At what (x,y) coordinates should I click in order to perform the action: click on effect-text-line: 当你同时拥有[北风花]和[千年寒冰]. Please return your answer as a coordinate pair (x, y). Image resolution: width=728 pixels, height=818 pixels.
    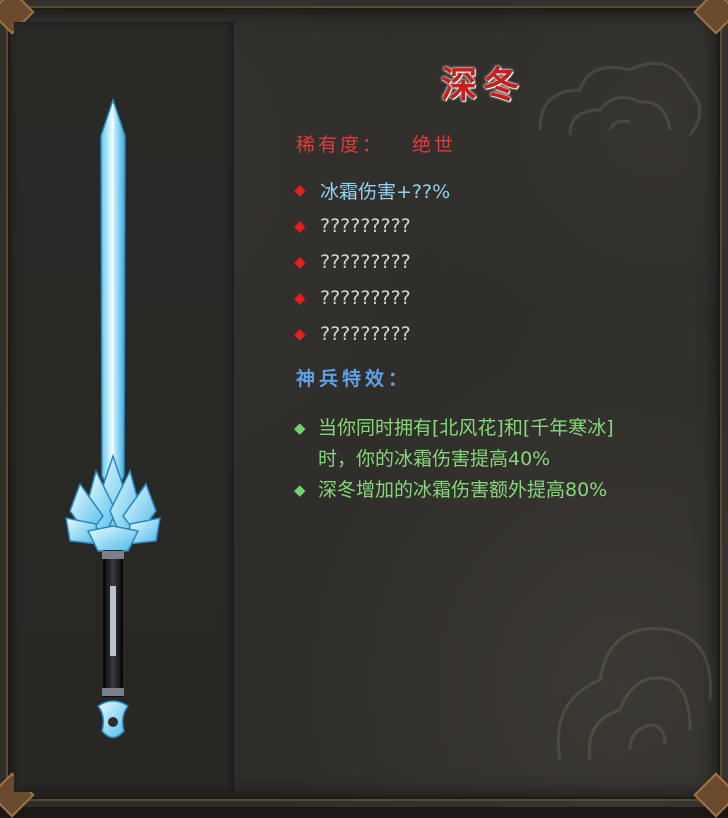
    Looking at the image, I should click on (466, 428).